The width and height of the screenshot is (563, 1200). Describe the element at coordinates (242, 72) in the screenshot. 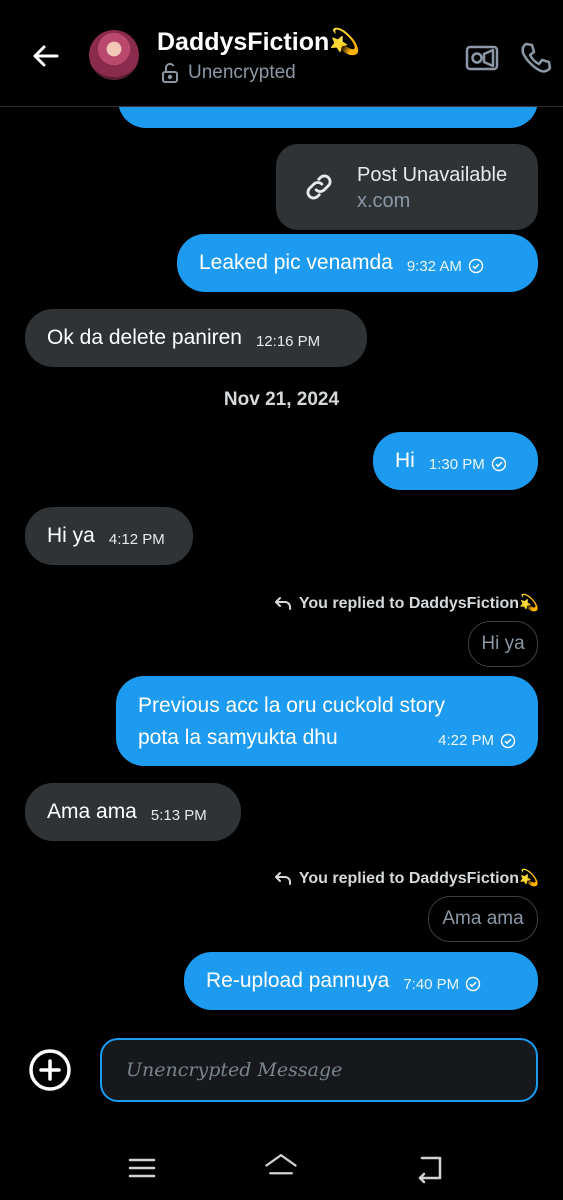

I see `status-text: Unencrypted` at that location.